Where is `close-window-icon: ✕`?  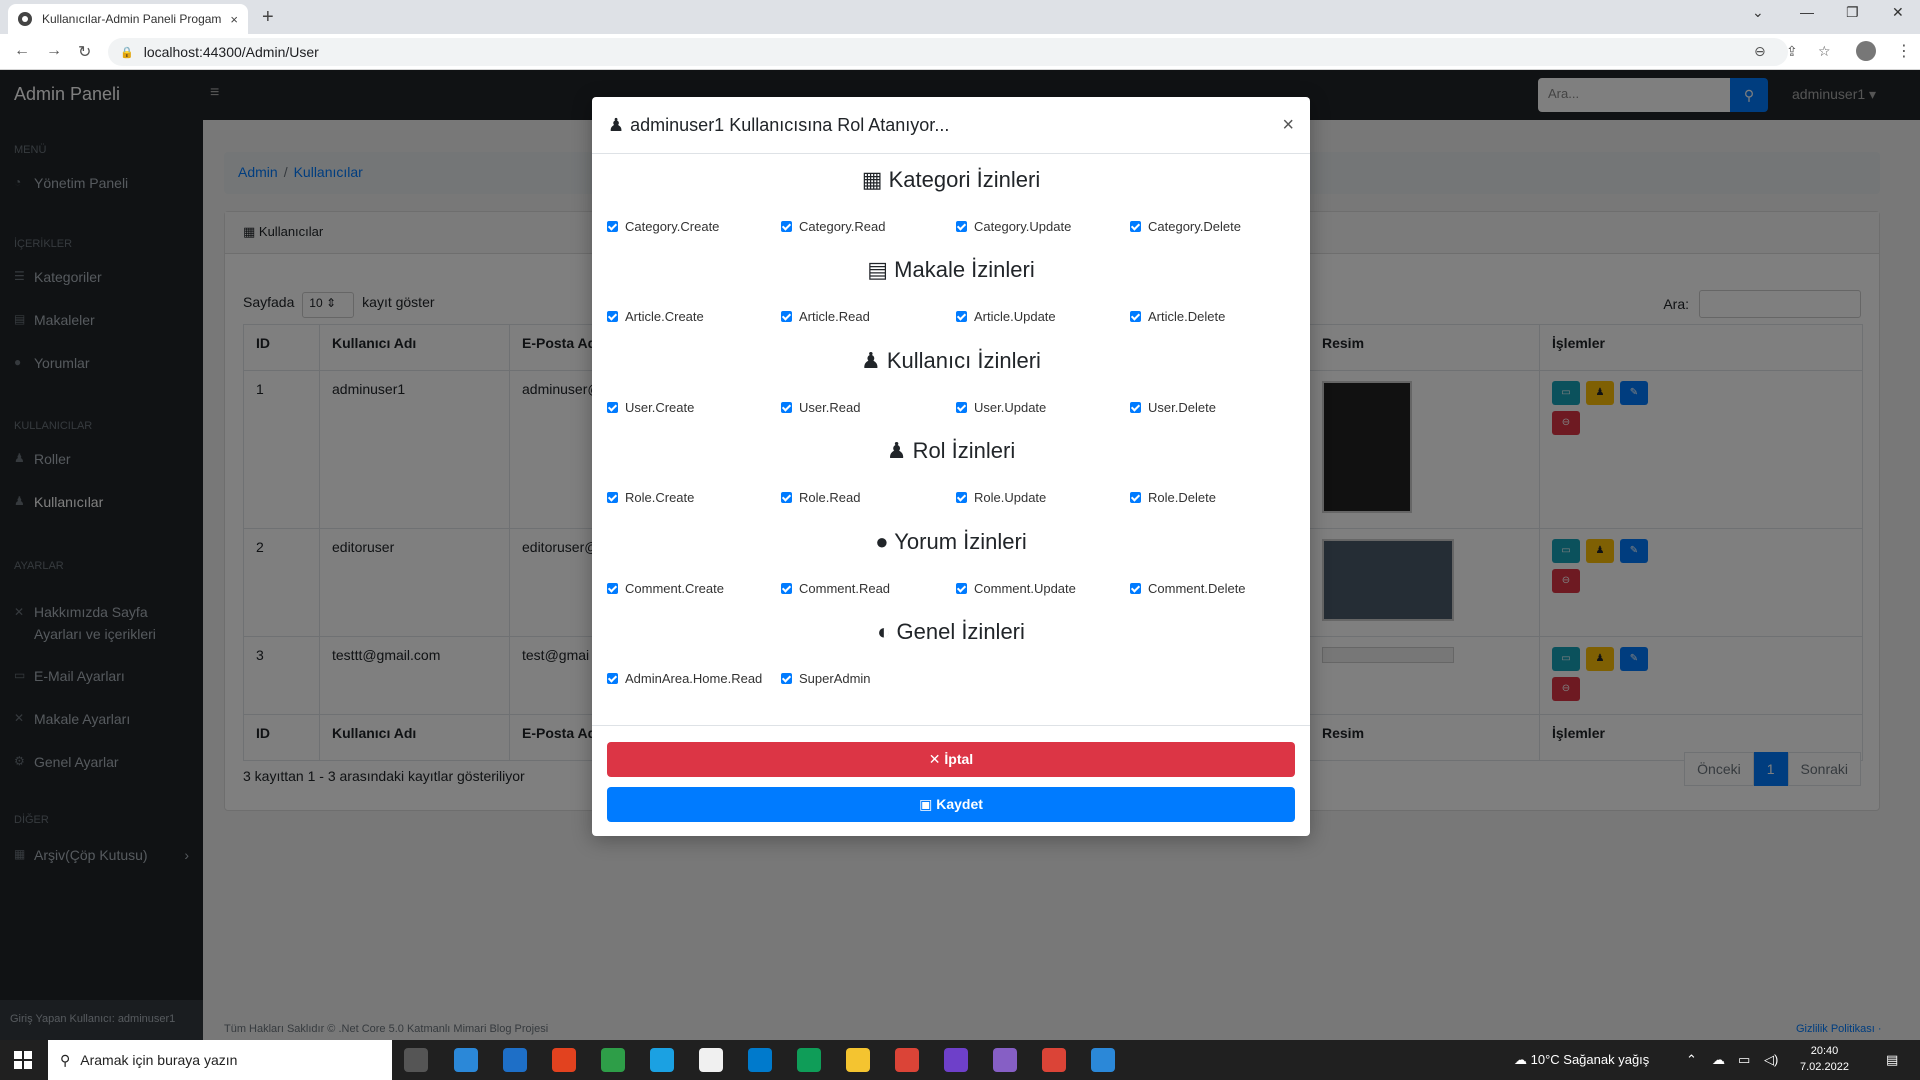
close-window-icon: ✕ is located at coordinates (1898, 12).